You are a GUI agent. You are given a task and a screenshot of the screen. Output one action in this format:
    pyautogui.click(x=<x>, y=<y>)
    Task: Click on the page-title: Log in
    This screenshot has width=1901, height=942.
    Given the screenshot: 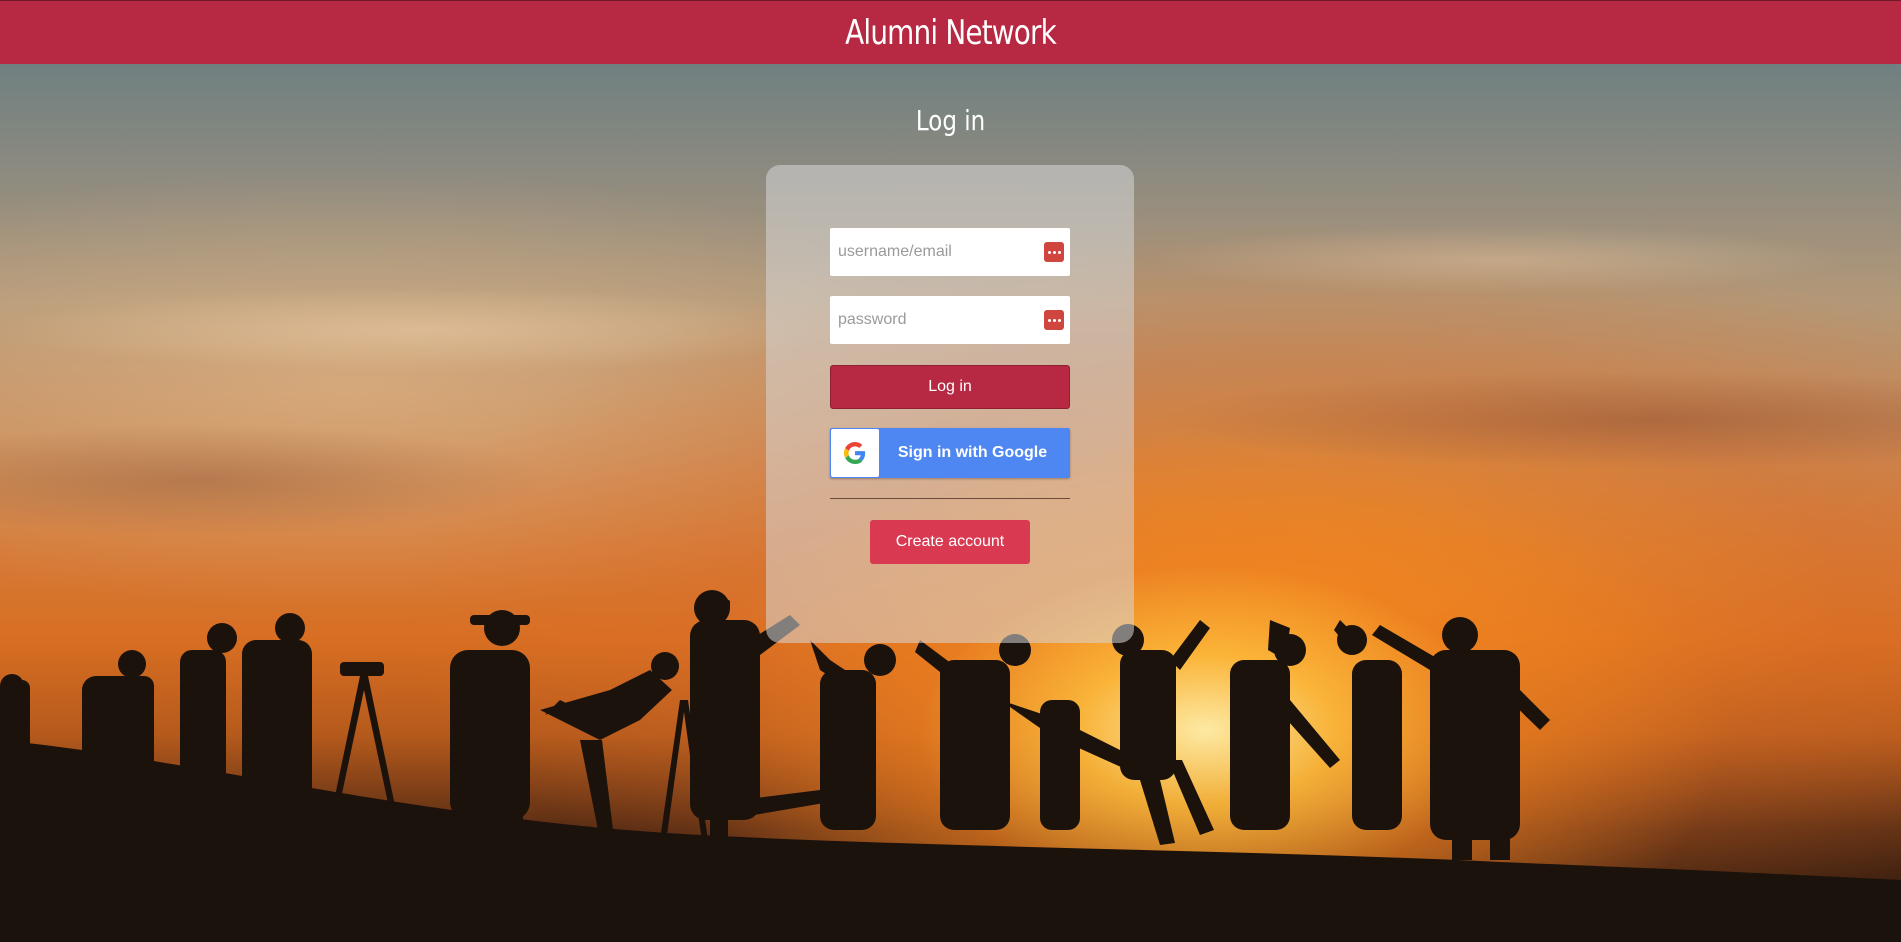 What is the action you would take?
    pyautogui.click(x=950, y=120)
    